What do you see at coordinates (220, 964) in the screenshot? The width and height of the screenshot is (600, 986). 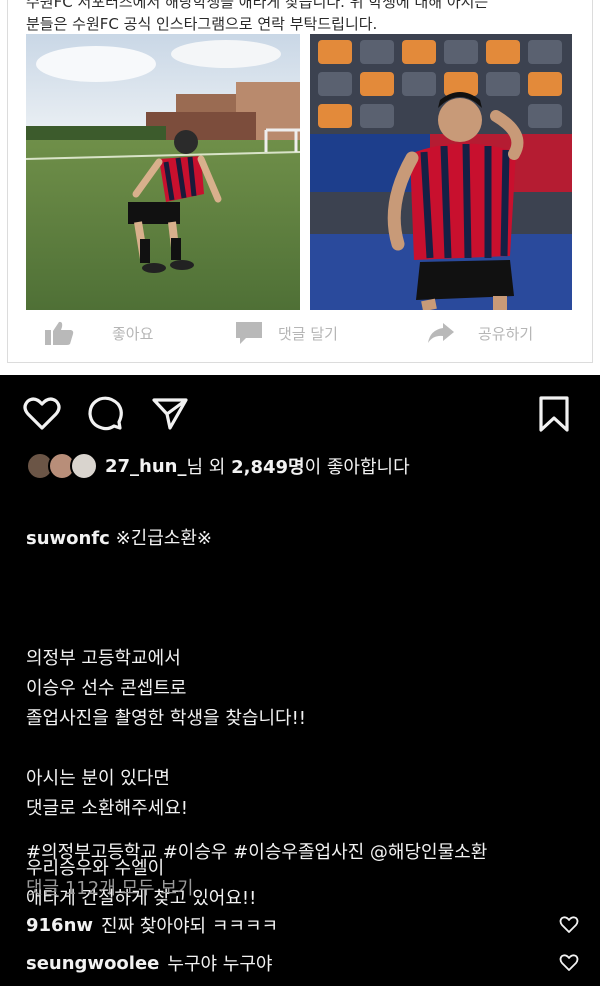 I see `comment-text: 누구야 누구야` at bounding box center [220, 964].